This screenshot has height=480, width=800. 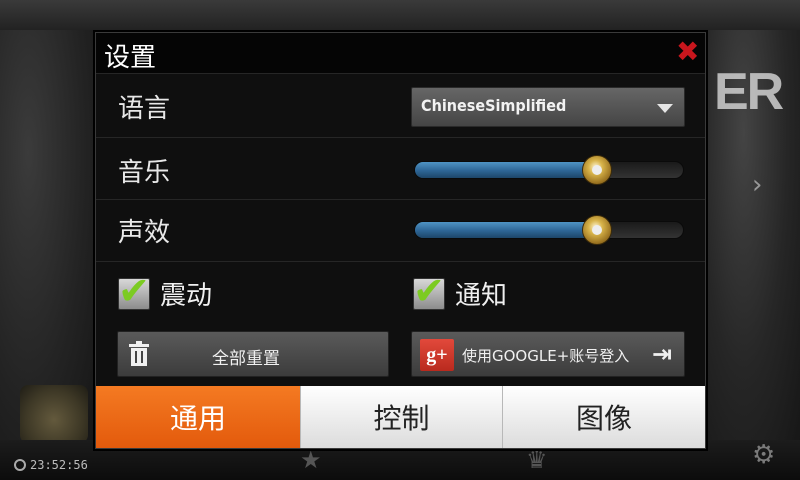 I want to click on google-login-label: 使用GOOGLE+账号登入, so click(x=546, y=356).